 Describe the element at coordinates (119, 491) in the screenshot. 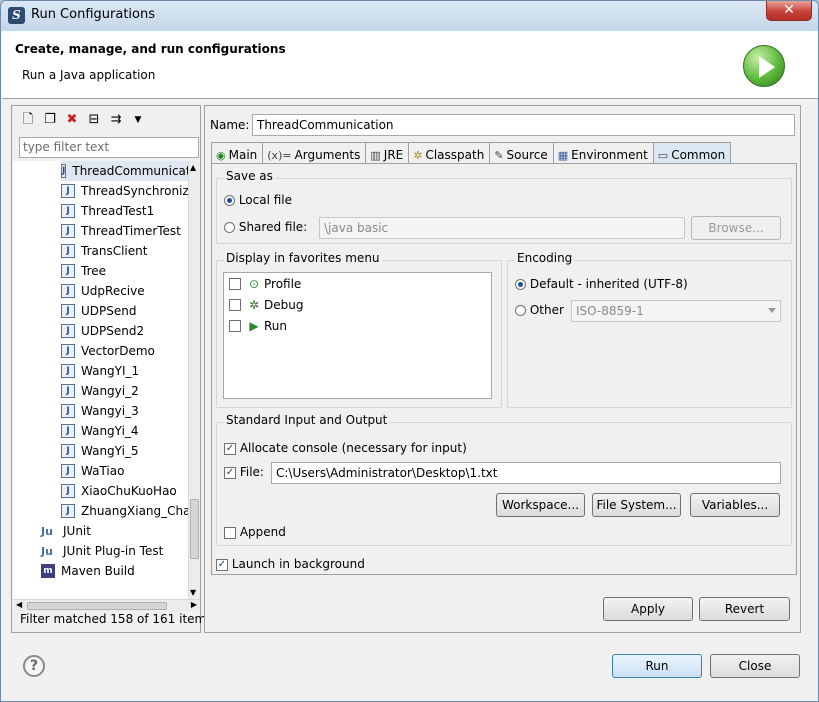

I see `tree-item-java-app: J XiaoChuKuoHao` at that location.